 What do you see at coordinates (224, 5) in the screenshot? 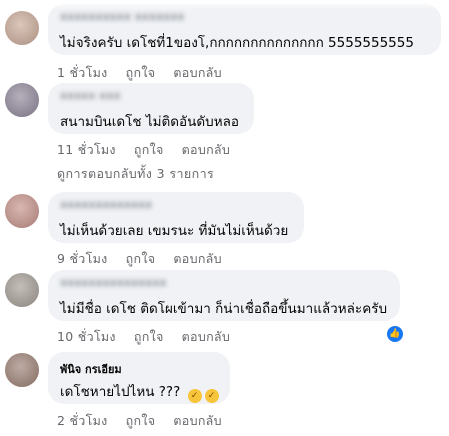
I see `top-fade` at bounding box center [224, 5].